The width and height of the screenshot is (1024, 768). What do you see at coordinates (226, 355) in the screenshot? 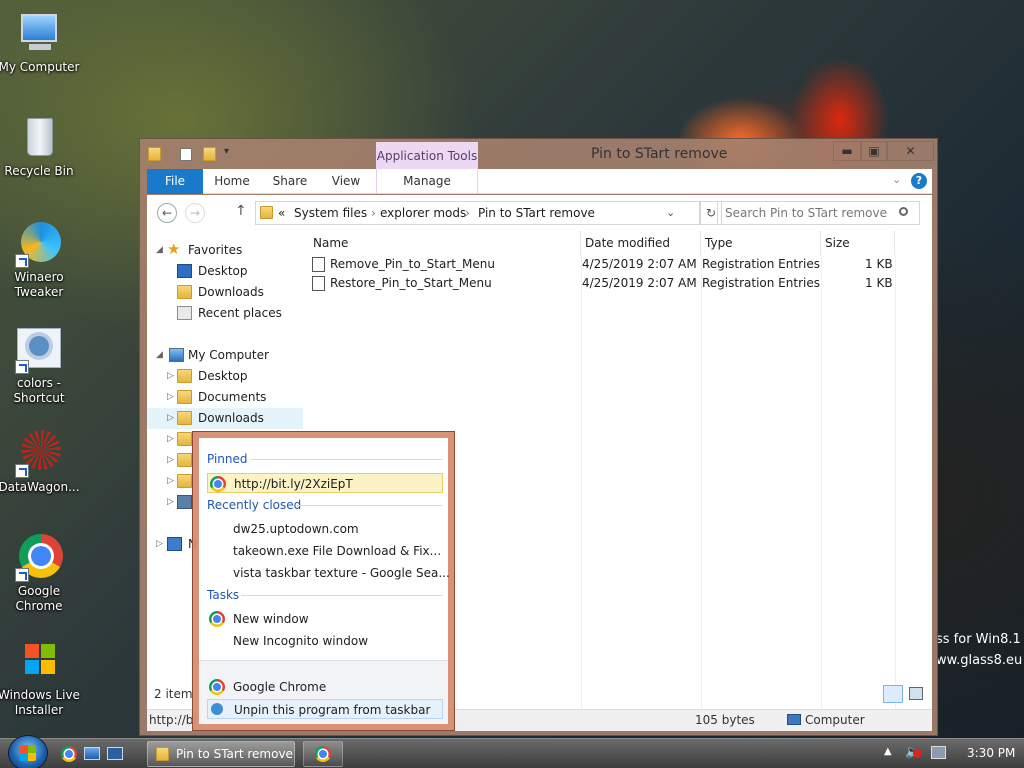
I see `nav-my-computer: ◢ My Computer` at bounding box center [226, 355].